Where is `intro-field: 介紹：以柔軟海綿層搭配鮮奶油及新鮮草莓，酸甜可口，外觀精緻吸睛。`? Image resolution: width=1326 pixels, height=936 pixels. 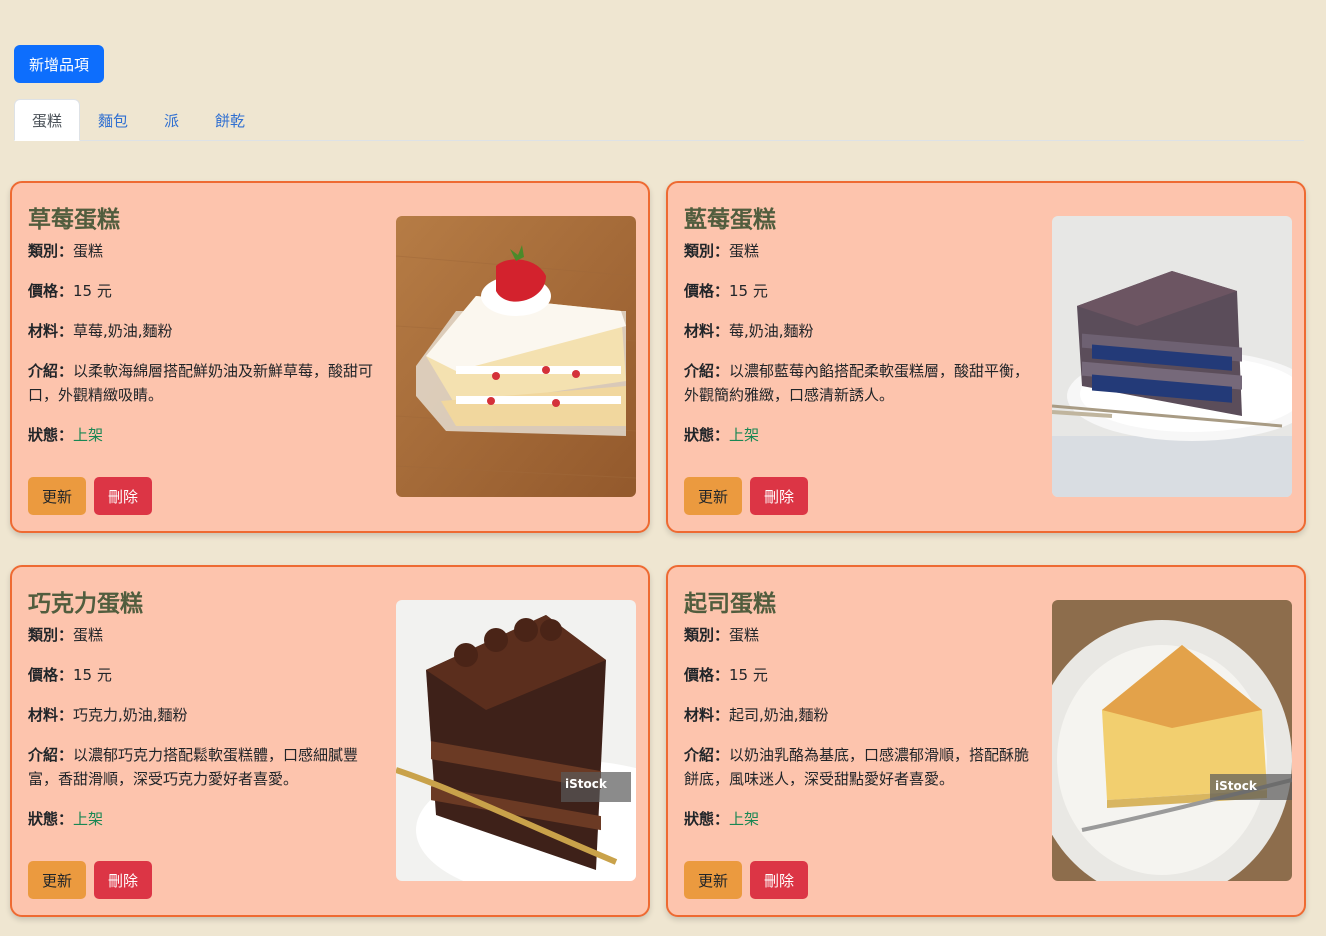 intro-field: 介紹：以柔軟海綿層搭配鮮奶油及新鮮草莓，酸甜可口，外觀精緻吸睛。 is located at coordinates (201, 383).